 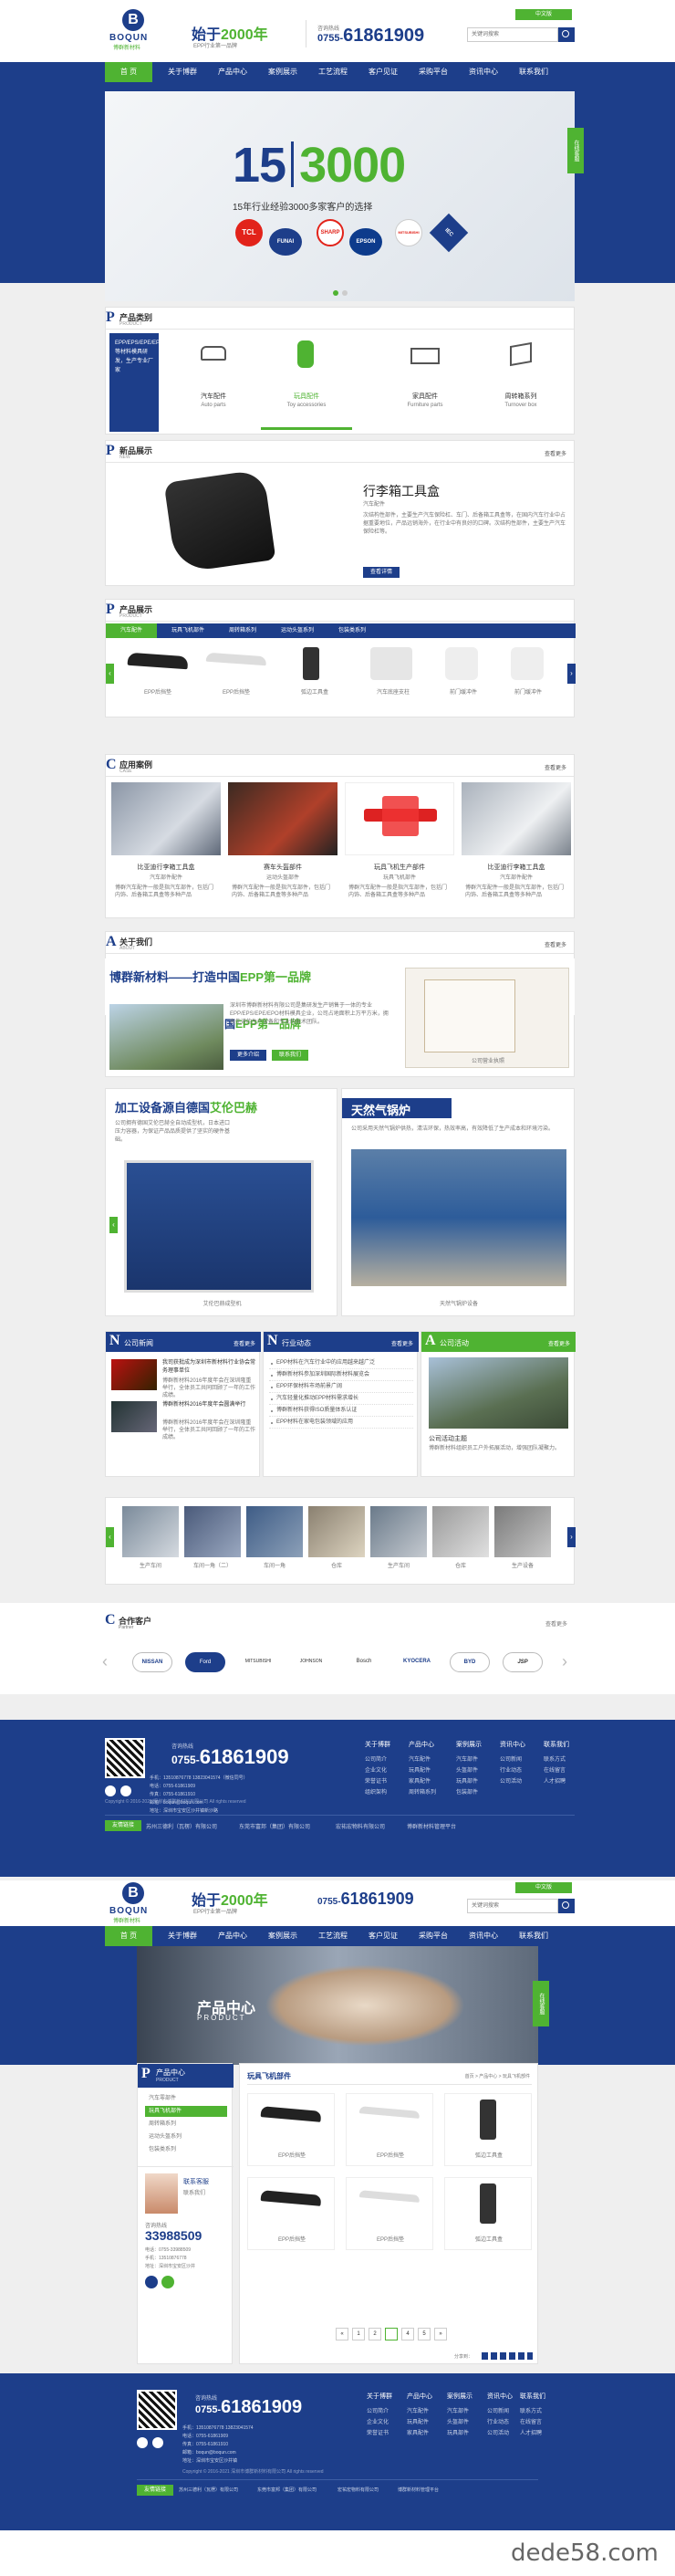 I want to click on footer-link: 玩具部件, so click(x=469, y=1782).